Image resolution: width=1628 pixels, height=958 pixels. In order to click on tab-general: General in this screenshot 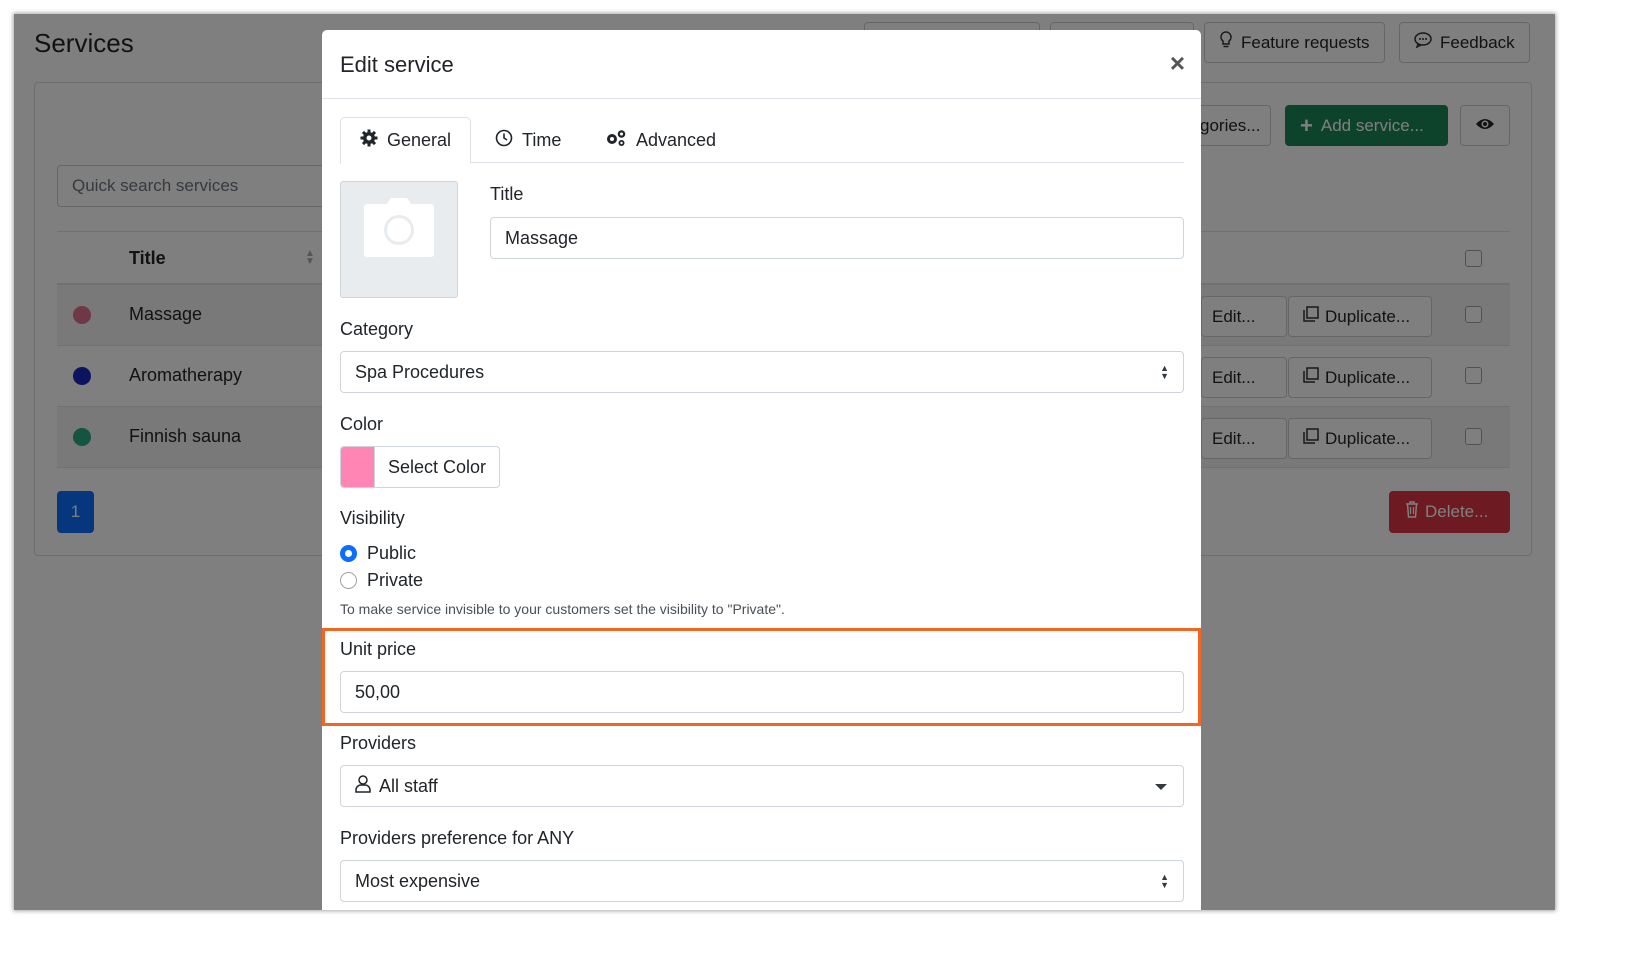, I will do `click(406, 140)`.